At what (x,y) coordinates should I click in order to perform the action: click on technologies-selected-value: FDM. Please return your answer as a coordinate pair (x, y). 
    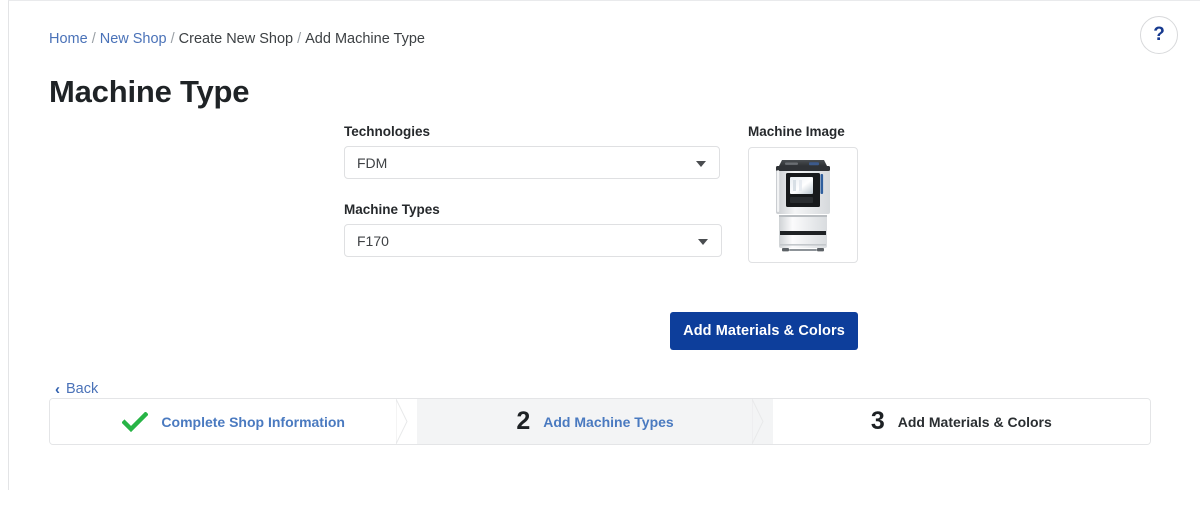
    Looking at the image, I should click on (372, 162).